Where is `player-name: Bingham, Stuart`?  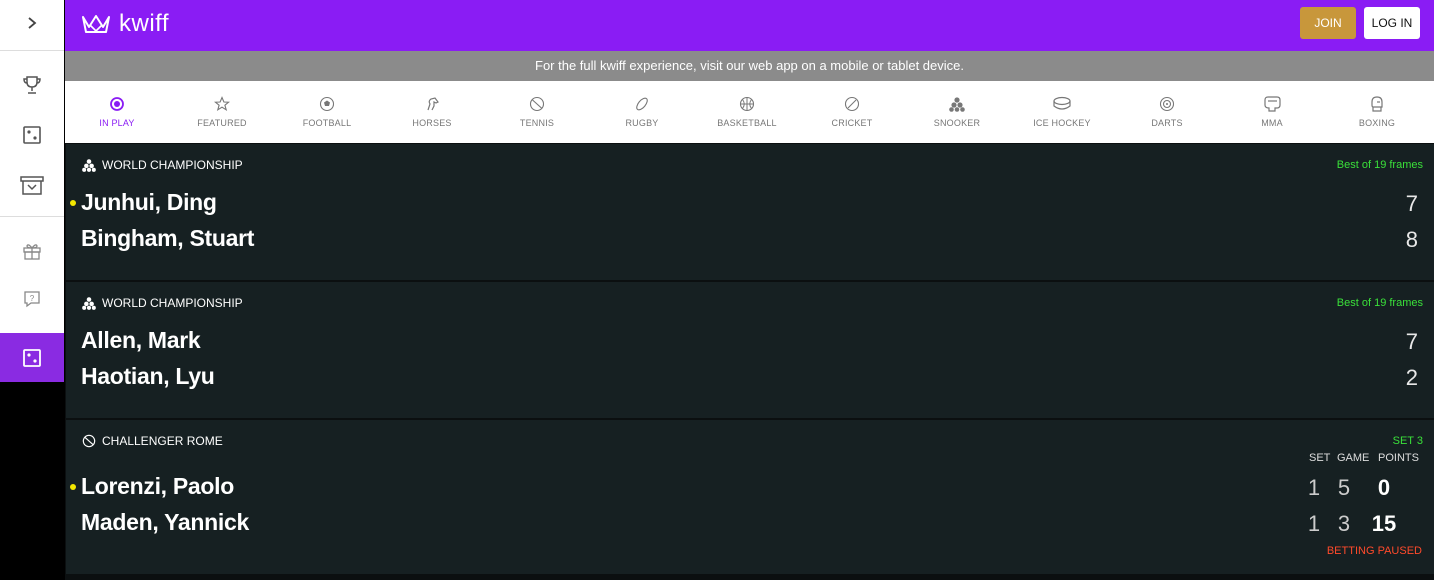 player-name: Bingham, Stuart is located at coordinates (168, 238).